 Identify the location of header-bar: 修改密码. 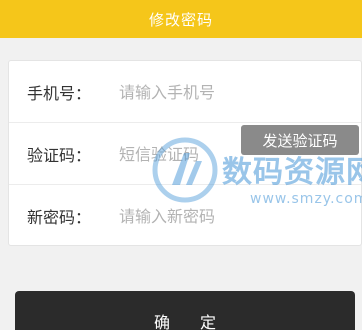
(181, 19).